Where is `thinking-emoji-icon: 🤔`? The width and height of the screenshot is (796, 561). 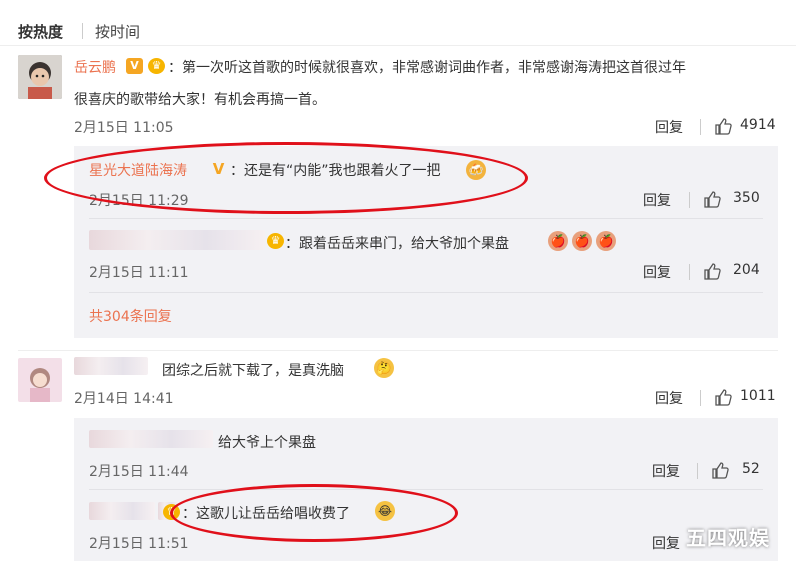
thinking-emoji-icon: 🤔 is located at coordinates (384, 368).